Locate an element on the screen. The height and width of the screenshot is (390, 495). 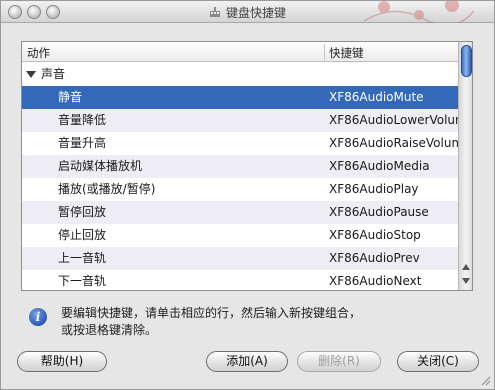
window-title: 键盘快捷键 is located at coordinates (255, 13).